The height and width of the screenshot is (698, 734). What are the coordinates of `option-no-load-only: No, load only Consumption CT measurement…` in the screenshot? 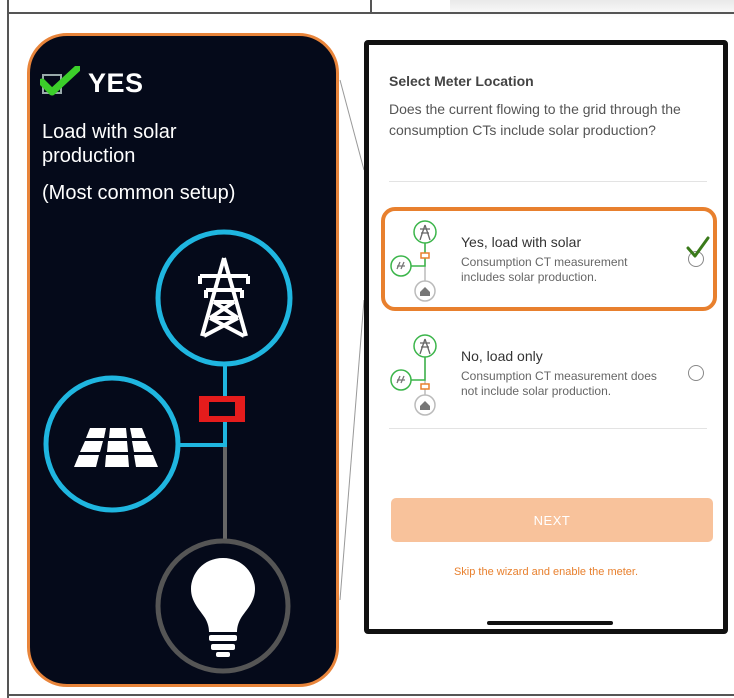 It's located at (548, 377).